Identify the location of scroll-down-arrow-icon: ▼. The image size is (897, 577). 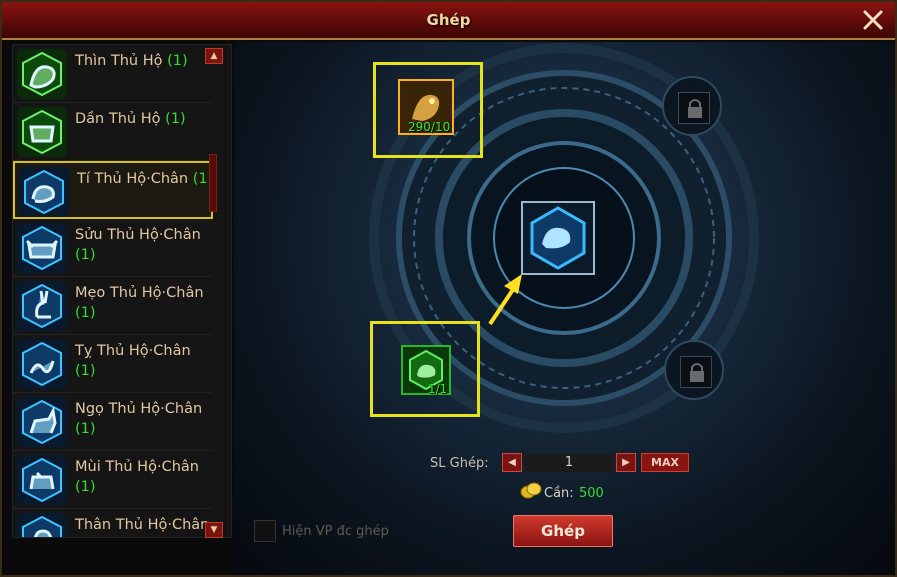
(214, 530).